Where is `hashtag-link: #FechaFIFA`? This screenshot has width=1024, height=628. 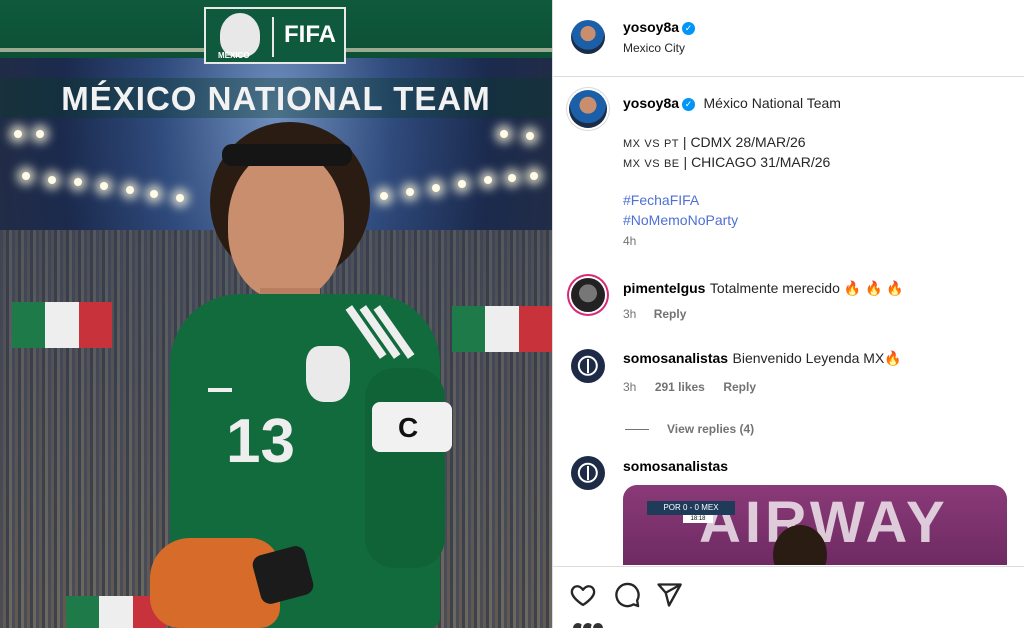
hashtag-link: #FechaFIFA is located at coordinates (813, 200).